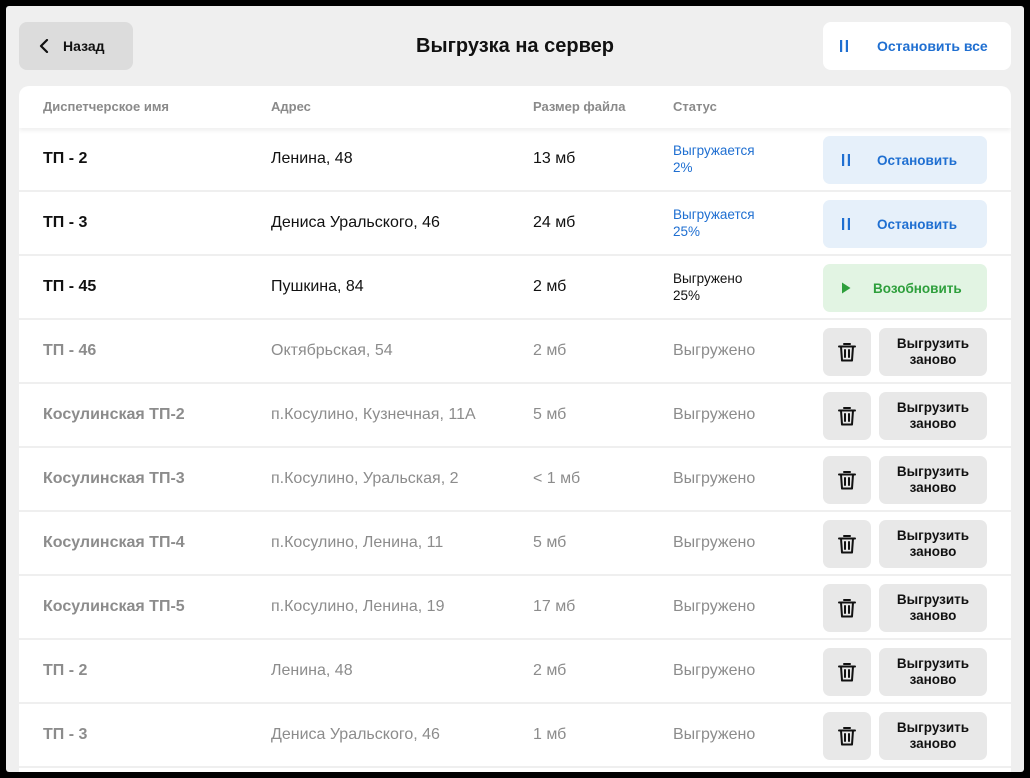  Describe the element at coordinates (70, 286) in the screenshot. I see `dispatch-name: ТП - 45` at that location.